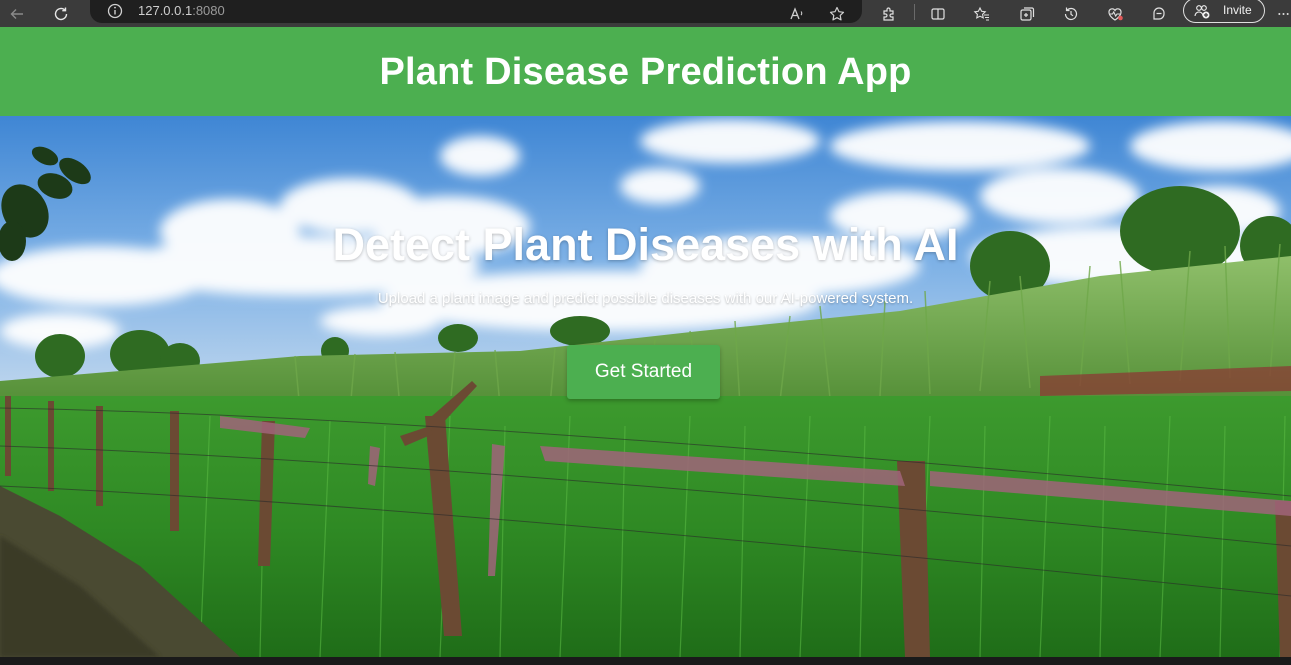 Image resolution: width=1291 pixels, height=665 pixels. What do you see at coordinates (61, 13) in the screenshot?
I see `refresh-icon` at bounding box center [61, 13].